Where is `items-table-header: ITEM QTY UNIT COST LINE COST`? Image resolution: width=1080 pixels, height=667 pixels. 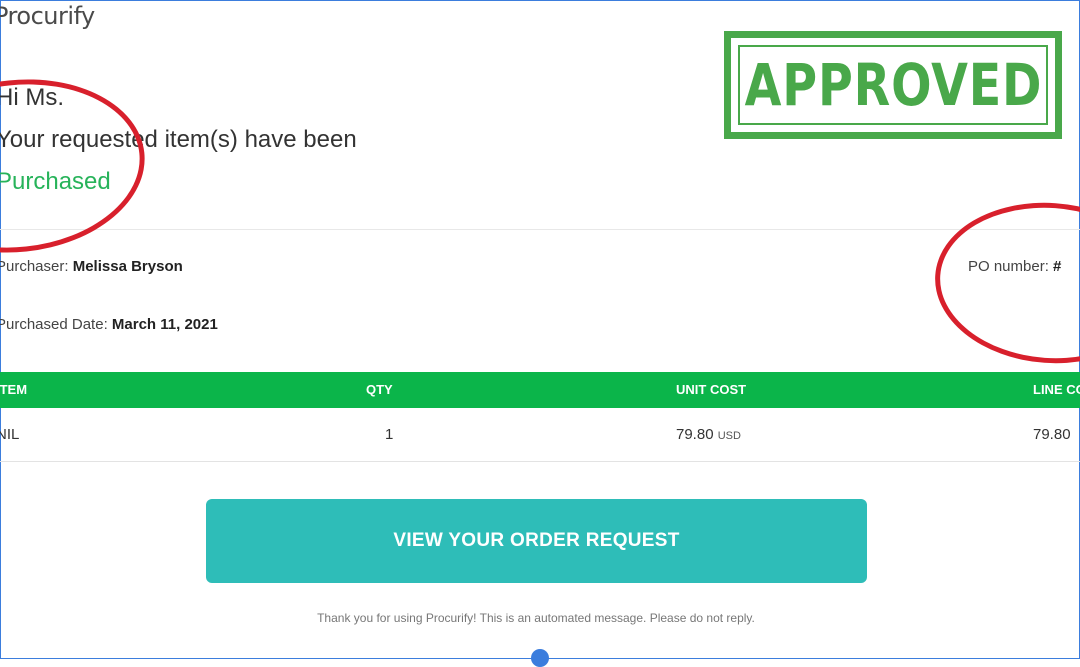
items-table-header: ITEM QTY UNIT COST LINE COST is located at coordinates (540, 390).